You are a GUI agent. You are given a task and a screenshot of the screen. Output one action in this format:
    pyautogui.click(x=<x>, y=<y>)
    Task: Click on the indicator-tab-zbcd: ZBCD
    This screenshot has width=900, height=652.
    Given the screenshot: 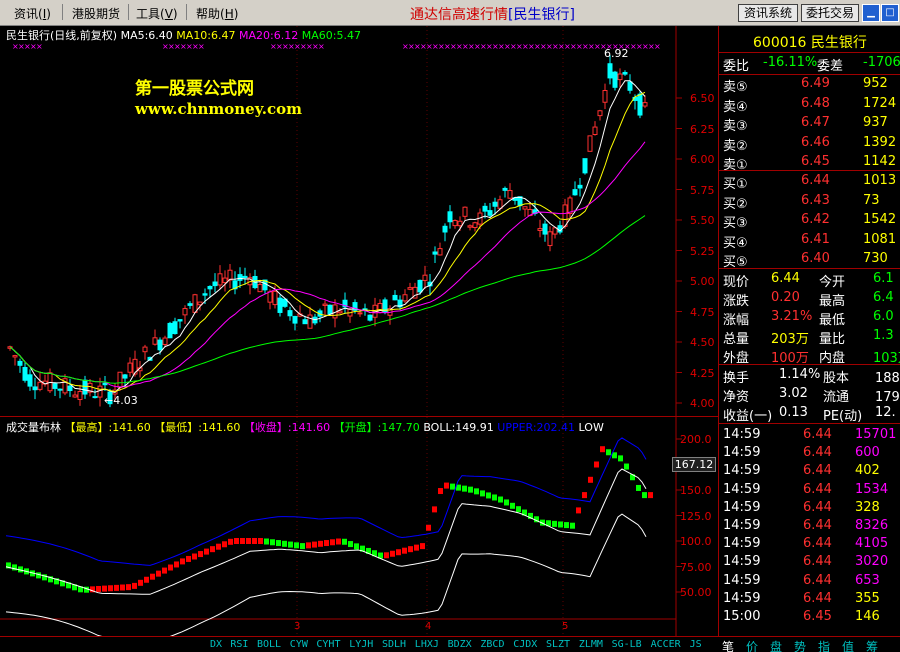 What is the action you would take?
    pyautogui.click(x=492, y=644)
    